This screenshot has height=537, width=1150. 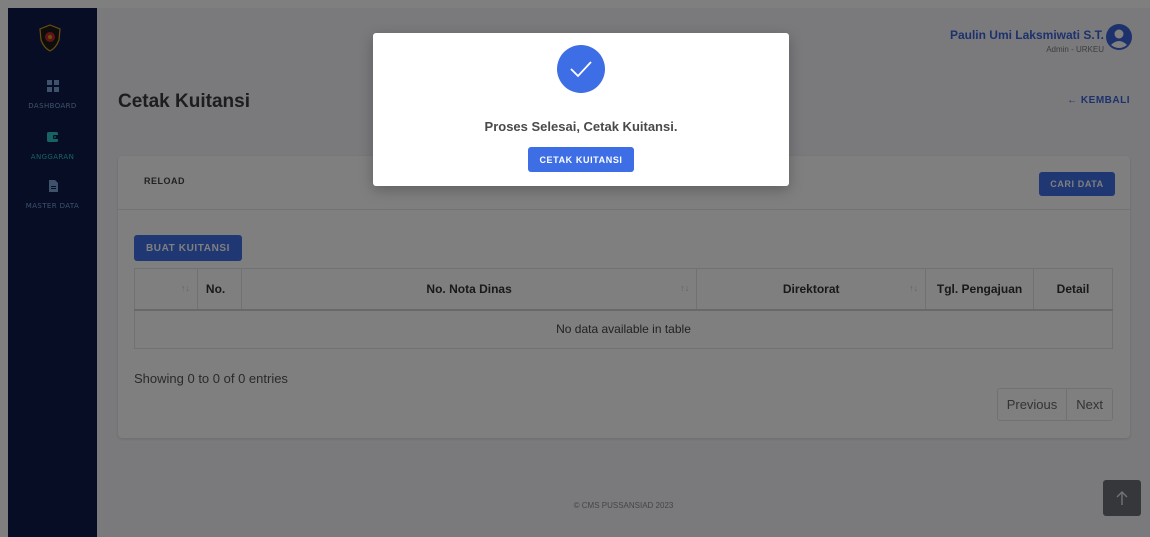 What do you see at coordinates (581, 159) in the screenshot?
I see `print-receipt-button: CETAK KUITANSI` at bounding box center [581, 159].